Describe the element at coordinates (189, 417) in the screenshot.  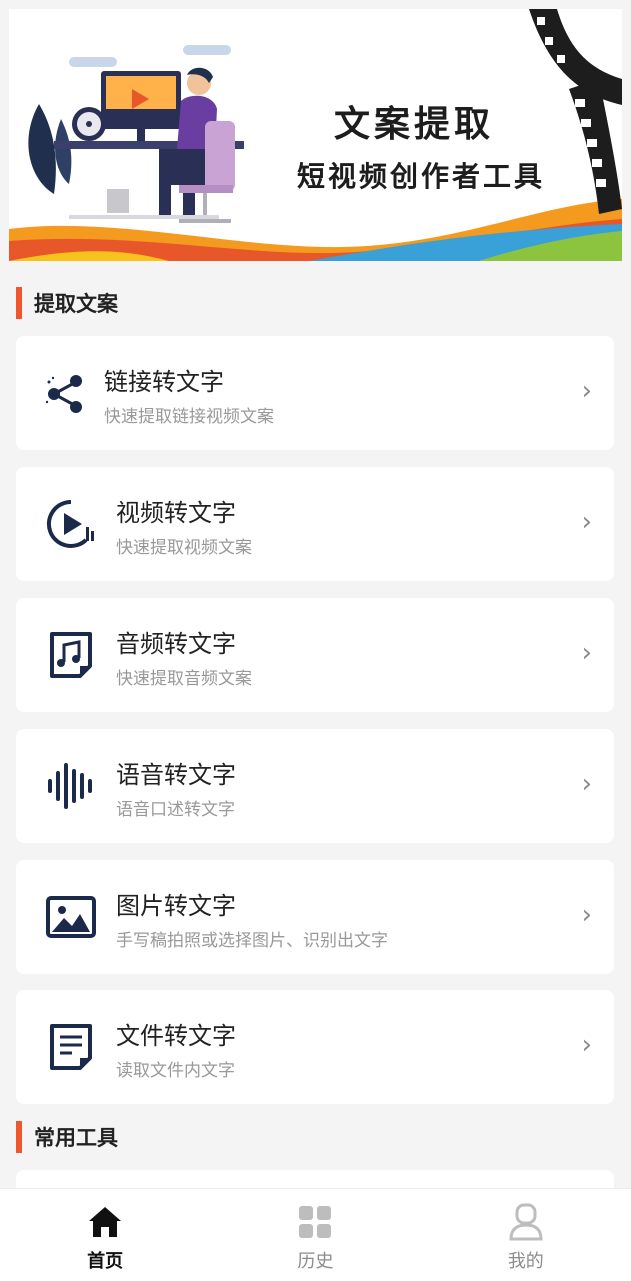
I see `card-description: 快速提取链接视频文案` at that location.